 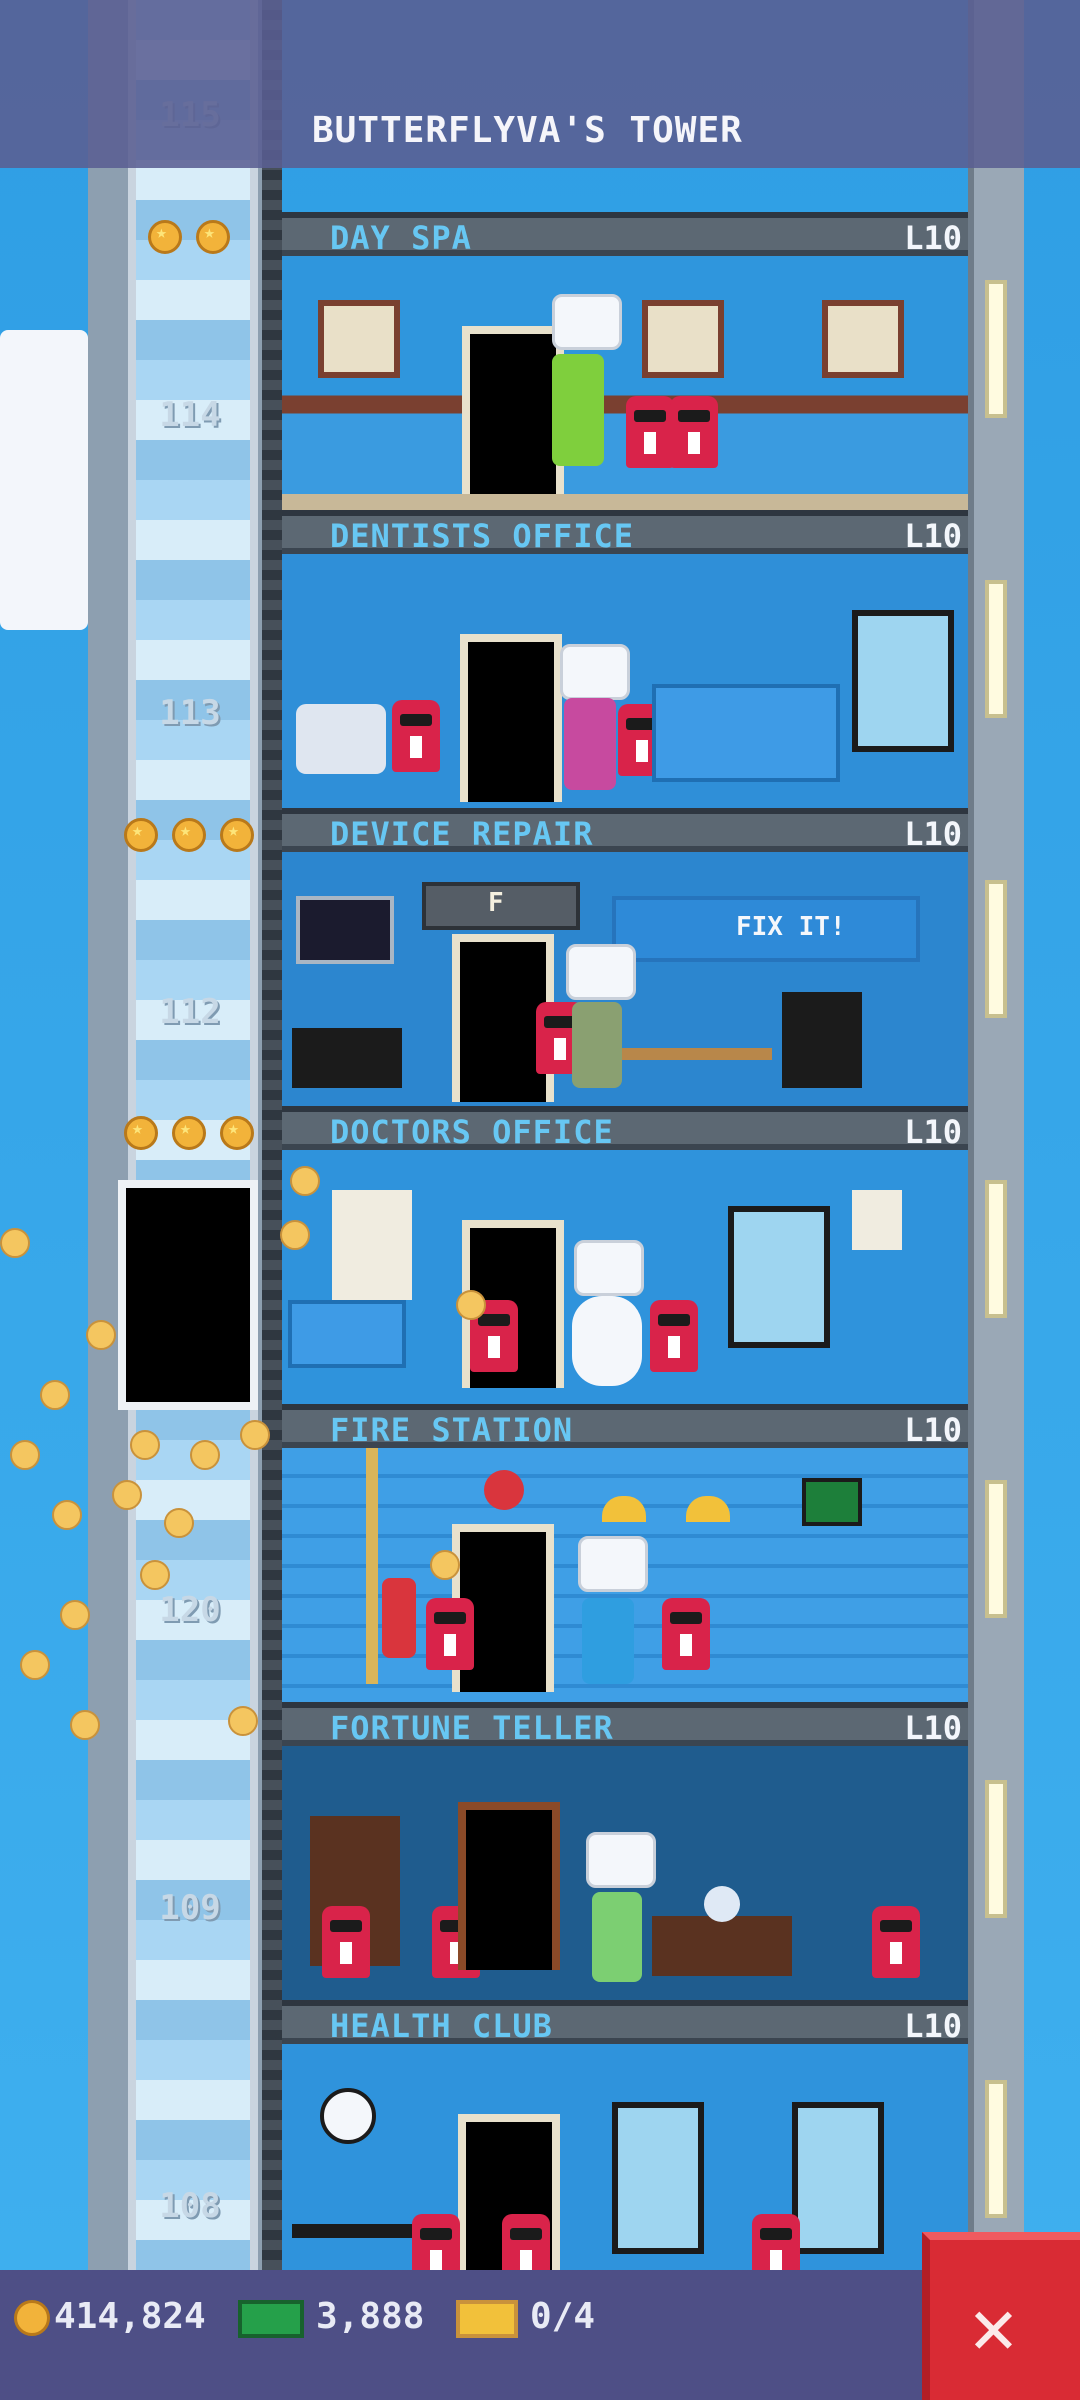 What do you see at coordinates (190, 1908) in the screenshot?
I see `floor-number: 109` at bounding box center [190, 1908].